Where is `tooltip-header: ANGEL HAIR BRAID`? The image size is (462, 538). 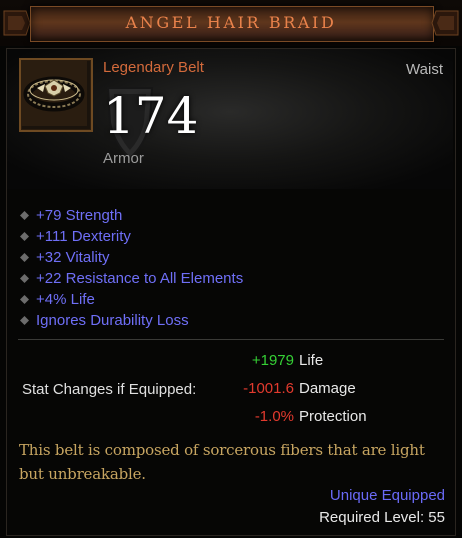
tooltip-header: ANGEL HAIR BRAID is located at coordinates (231, 23).